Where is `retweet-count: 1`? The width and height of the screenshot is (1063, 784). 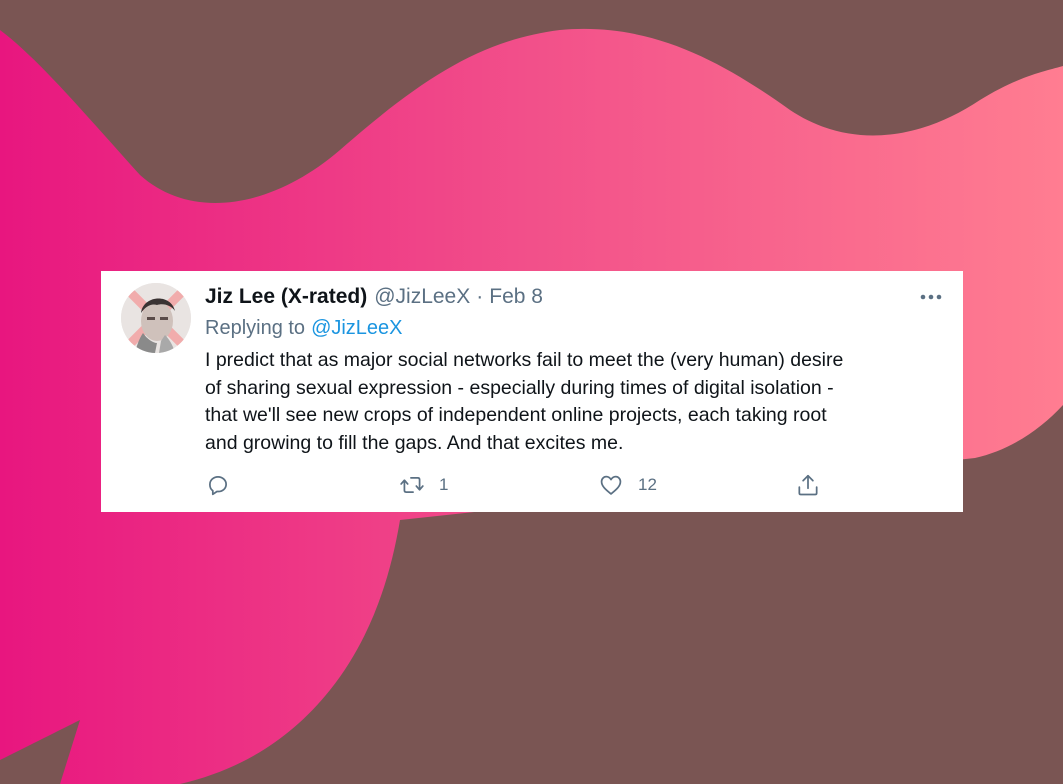 retweet-count: 1 is located at coordinates (444, 484).